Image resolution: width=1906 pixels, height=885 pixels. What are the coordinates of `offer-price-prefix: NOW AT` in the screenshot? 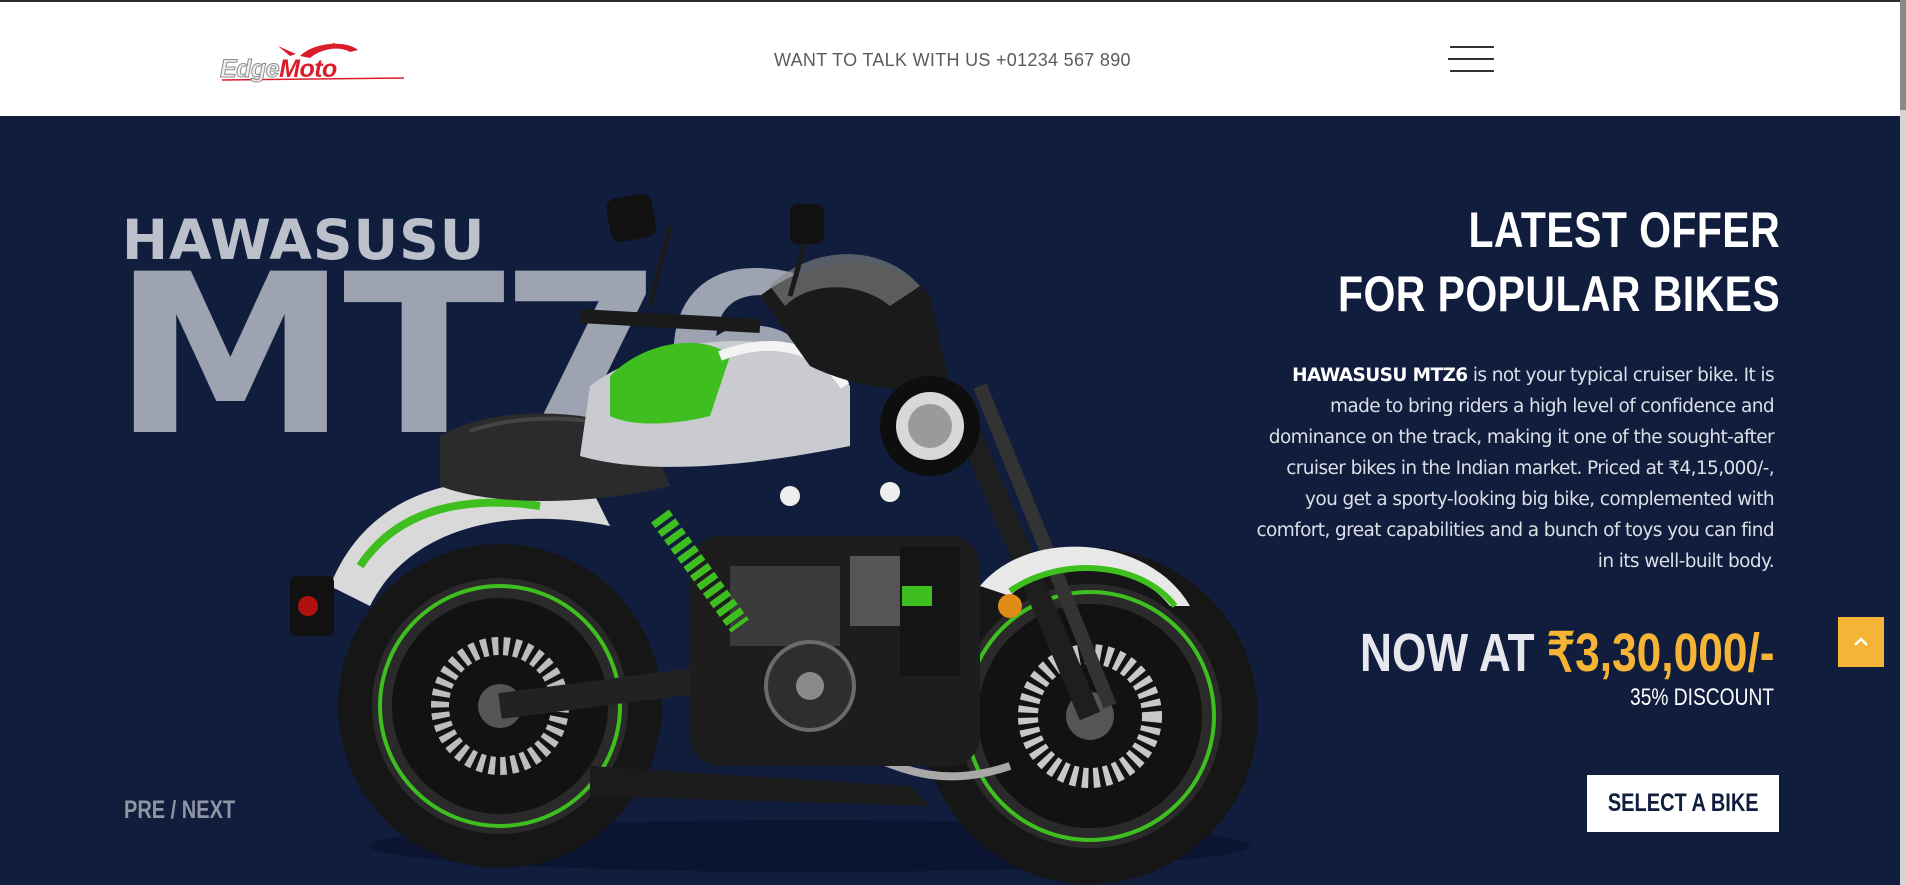 It's located at (1453, 653).